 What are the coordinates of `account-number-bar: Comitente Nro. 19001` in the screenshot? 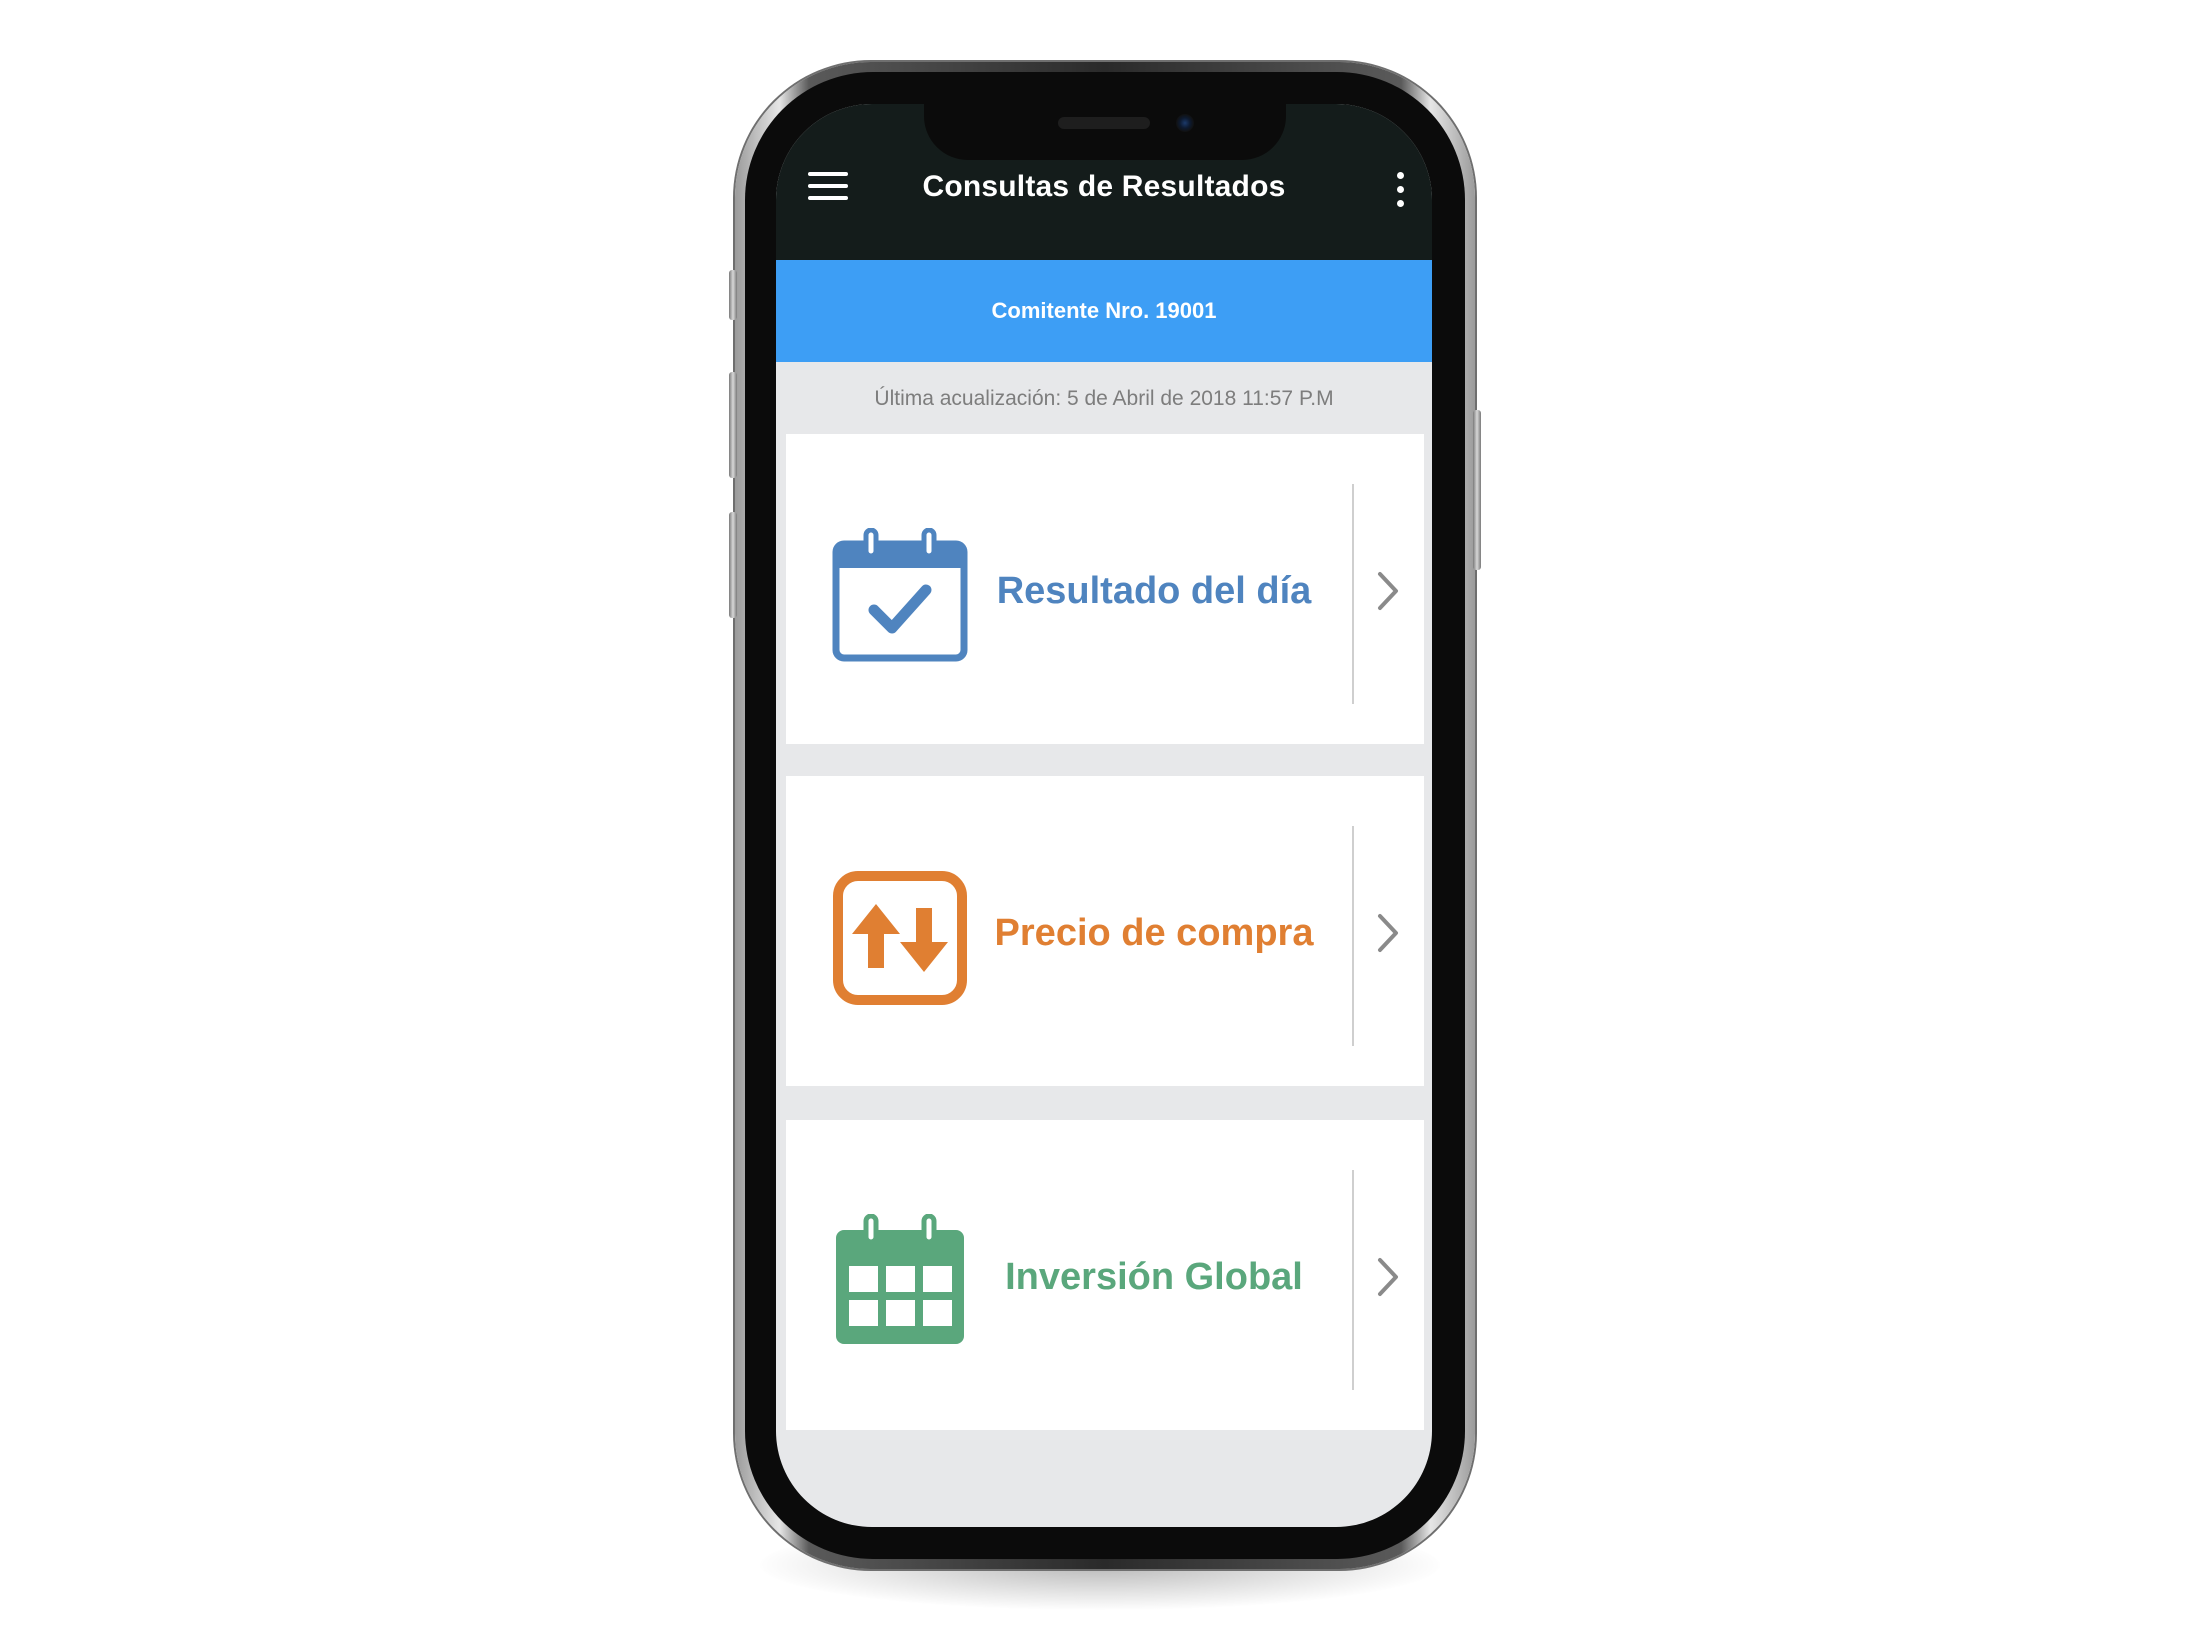 It's located at (1104, 311).